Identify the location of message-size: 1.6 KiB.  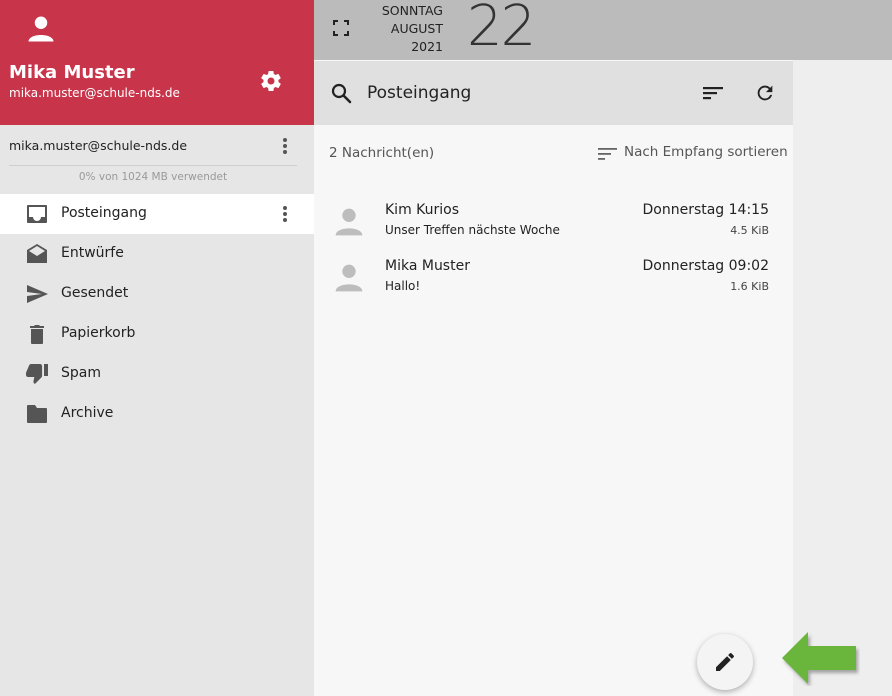
(749, 286).